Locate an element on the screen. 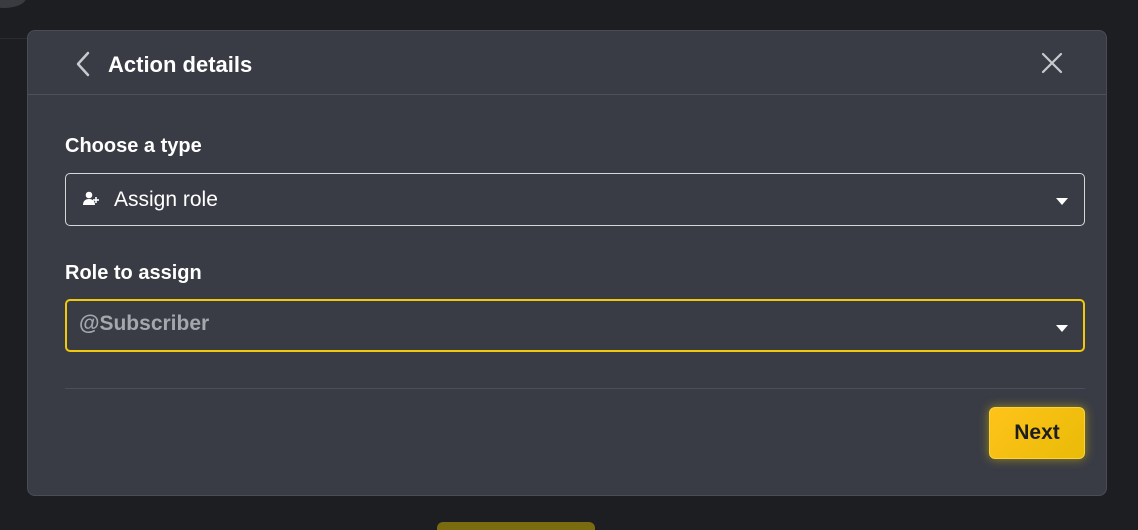  role-field-label: Role to assign is located at coordinates (133, 273).